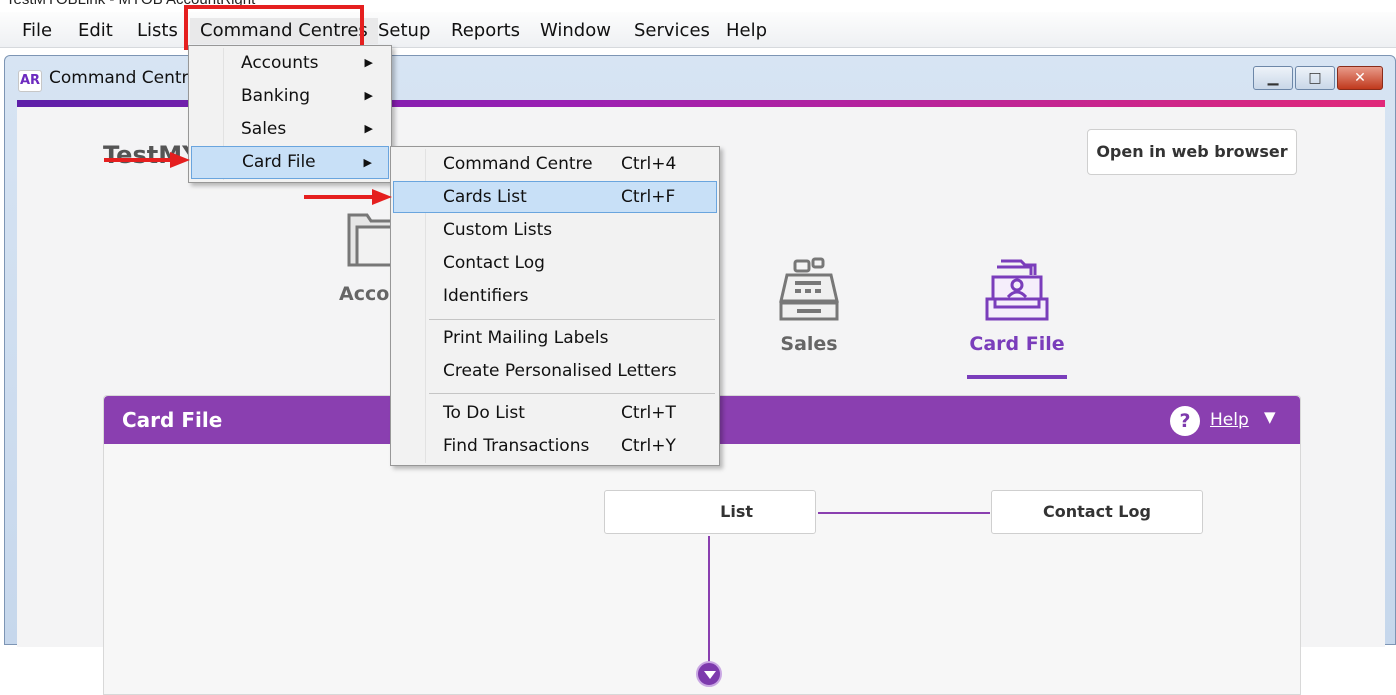 The height and width of the screenshot is (695, 1396). Describe the element at coordinates (710, 512) in the screenshot. I see `cards-list-button: List` at that location.